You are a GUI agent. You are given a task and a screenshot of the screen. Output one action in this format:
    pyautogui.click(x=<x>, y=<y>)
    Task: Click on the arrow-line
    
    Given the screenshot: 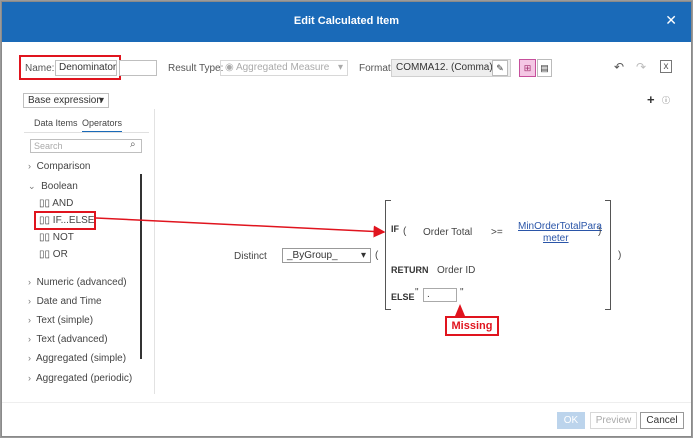 What is the action you would take?
    pyautogui.click(x=240, y=227)
    